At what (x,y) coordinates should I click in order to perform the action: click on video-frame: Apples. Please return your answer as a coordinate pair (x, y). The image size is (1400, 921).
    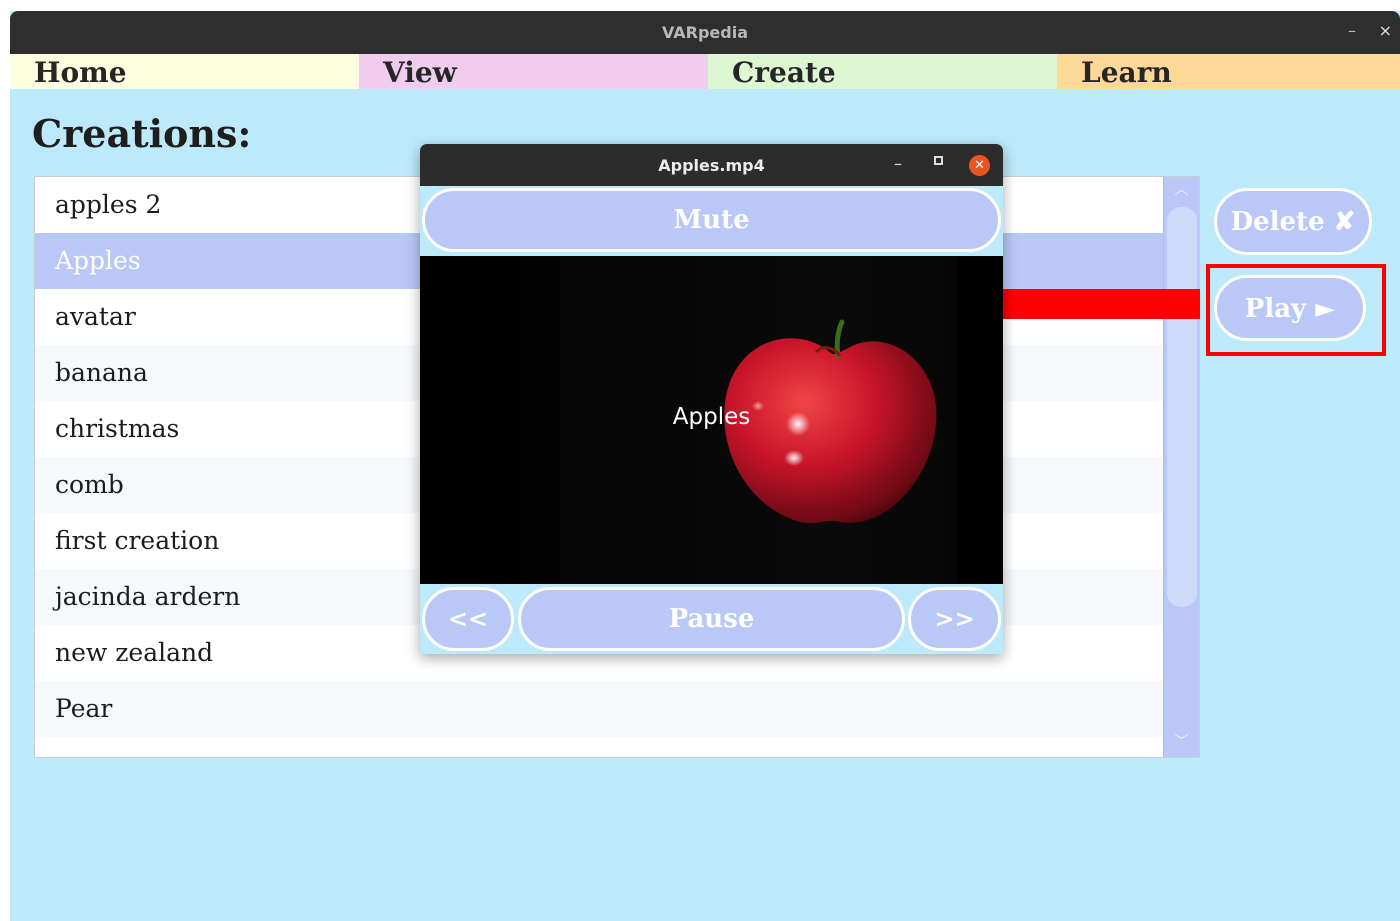
    Looking at the image, I should click on (711, 420).